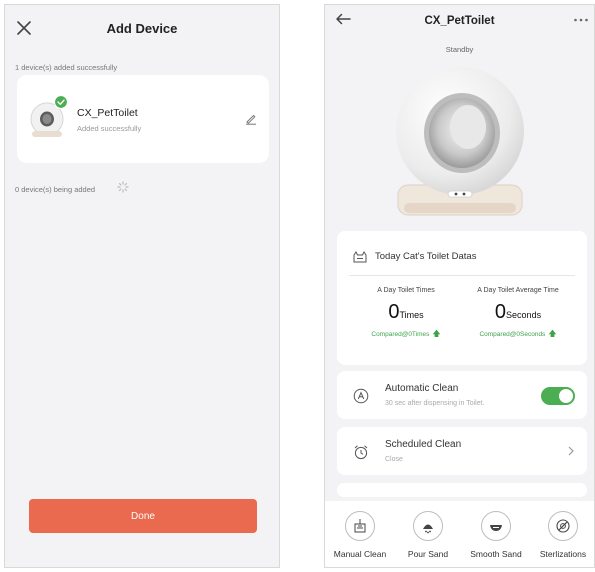 The image size is (595, 572). What do you see at coordinates (524, 315) in the screenshot?
I see `stat-unit: Seconds` at bounding box center [524, 315].